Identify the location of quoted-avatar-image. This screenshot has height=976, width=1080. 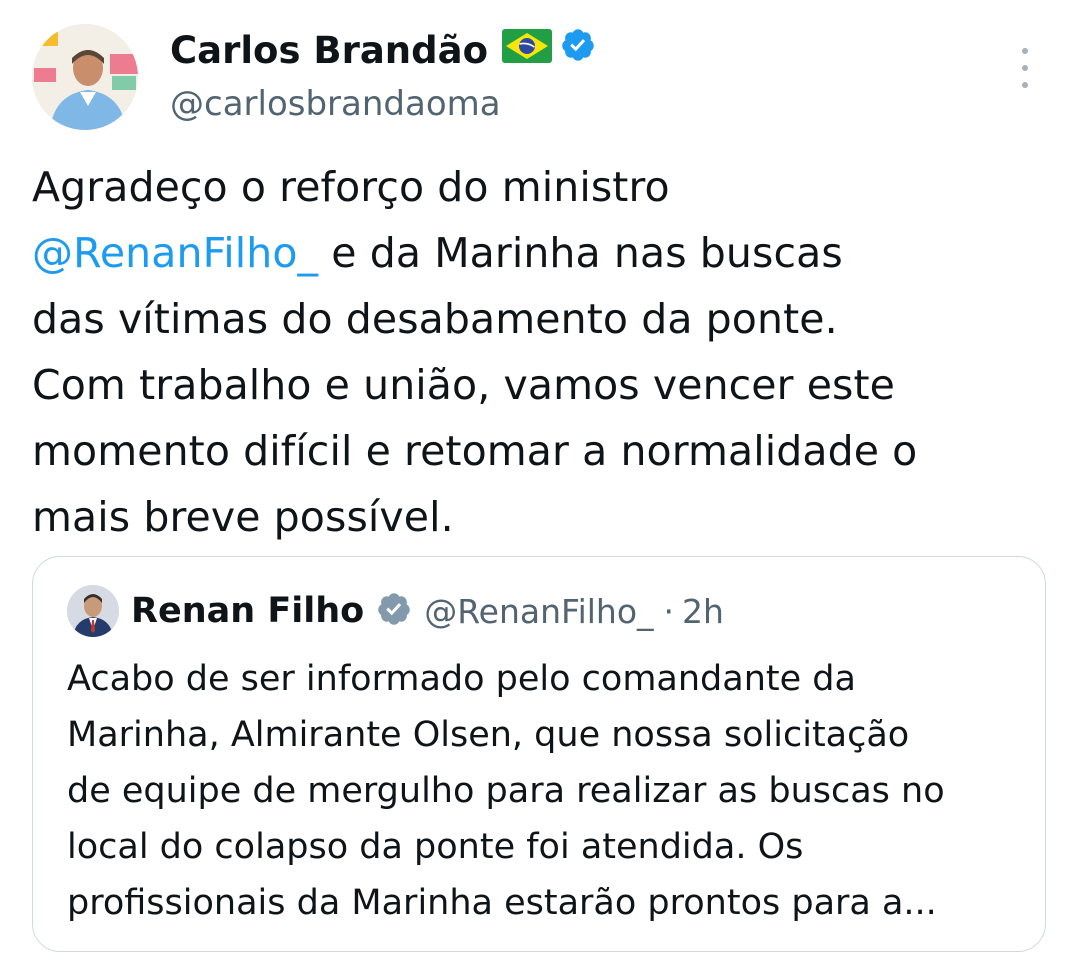
(93, 611).